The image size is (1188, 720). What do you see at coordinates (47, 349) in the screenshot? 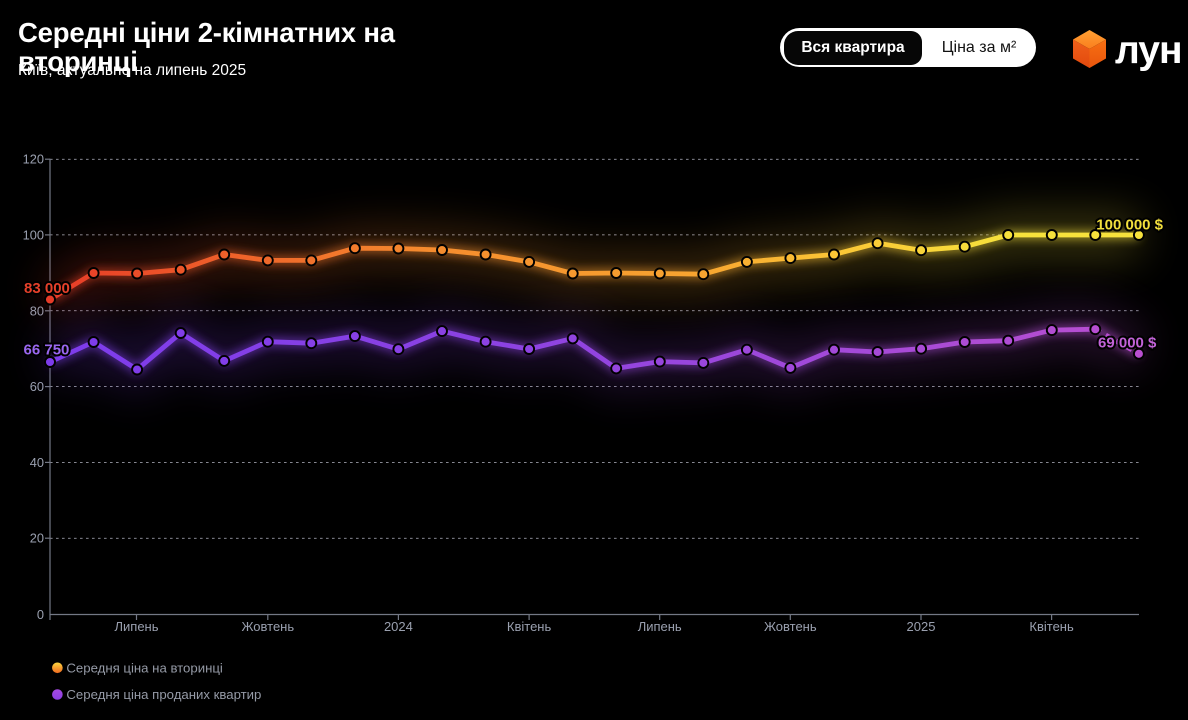
I see `svg-text: 66 750` at bounding box center [47, 349].